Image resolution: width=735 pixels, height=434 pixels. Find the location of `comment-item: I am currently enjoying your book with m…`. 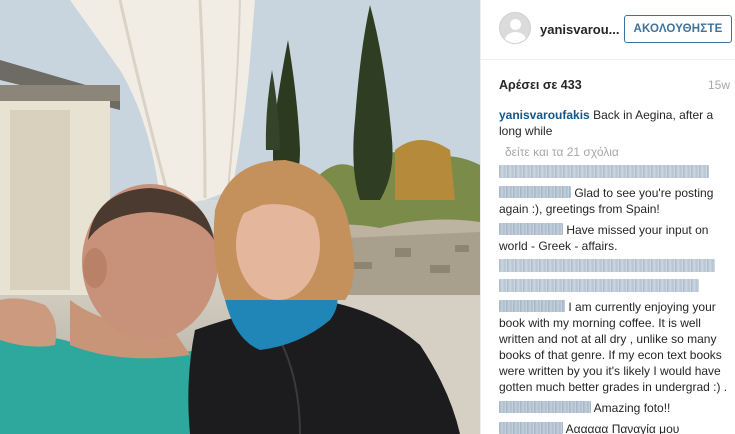

comment-item: I am currently enjoying your book with m… is located at coordinates (615, 347).